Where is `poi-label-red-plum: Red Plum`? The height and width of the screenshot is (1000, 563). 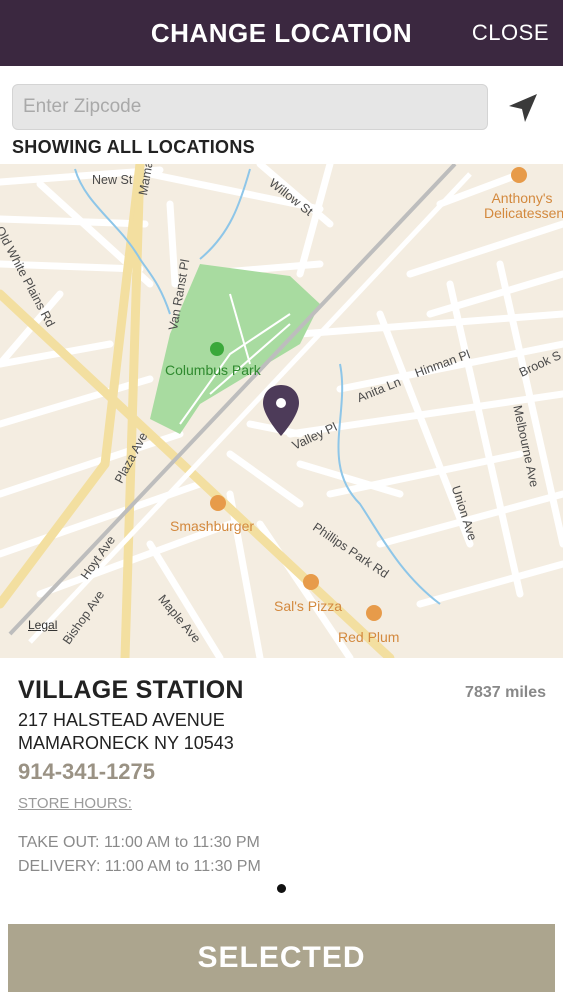
poi-label-red-plum: Red Plum is located at coordinates (369, 637).